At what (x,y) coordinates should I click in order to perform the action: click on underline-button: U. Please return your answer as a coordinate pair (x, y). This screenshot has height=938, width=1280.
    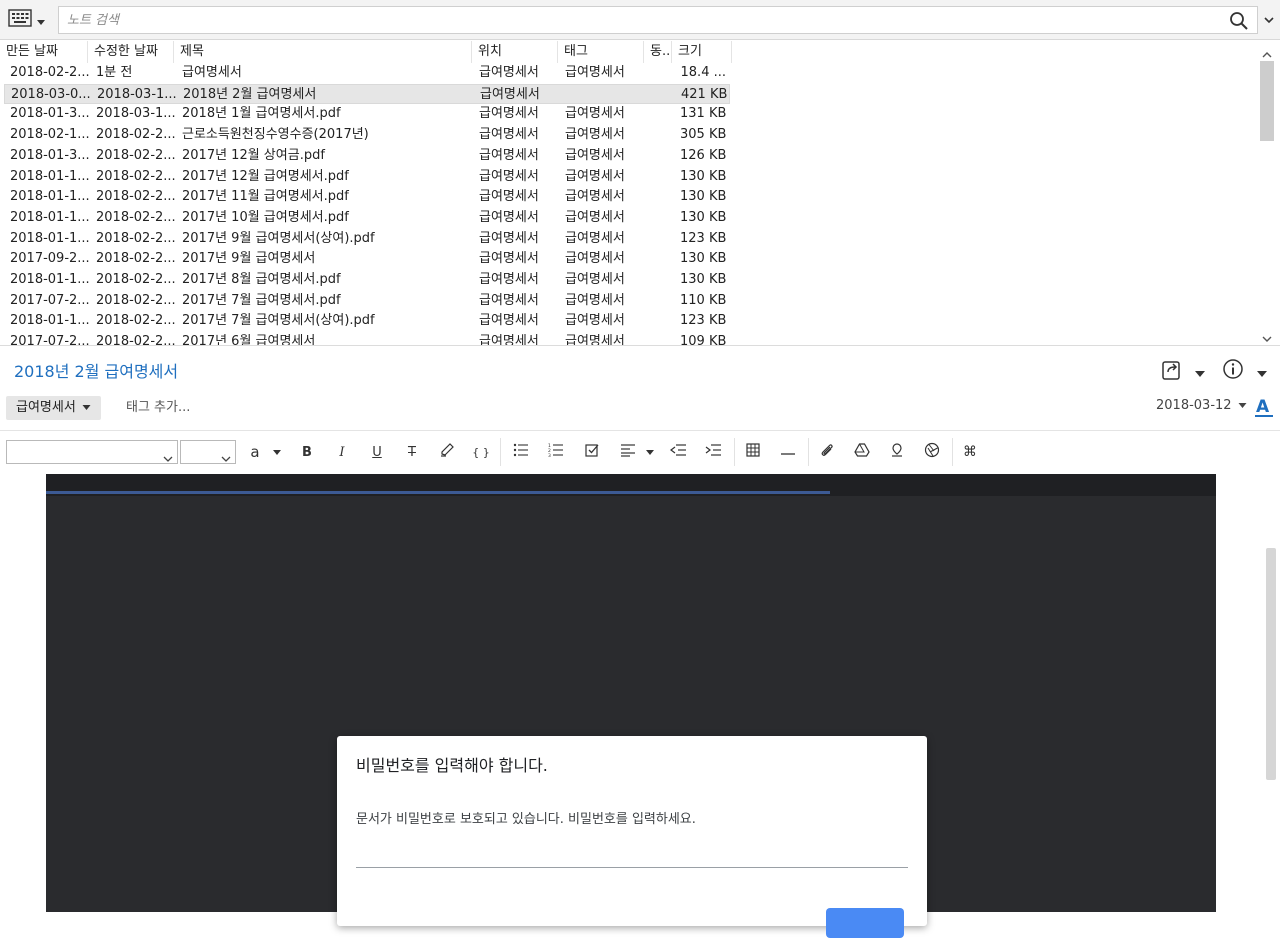
    Looking at the image, I should click on (377, 452).